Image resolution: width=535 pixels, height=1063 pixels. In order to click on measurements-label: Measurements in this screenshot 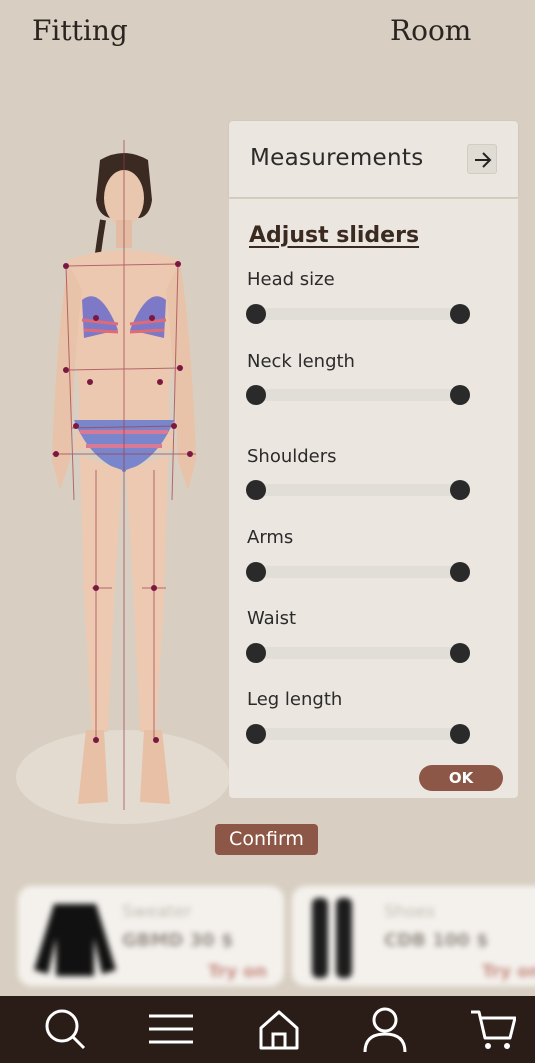, I will do `click(337, 158)`.